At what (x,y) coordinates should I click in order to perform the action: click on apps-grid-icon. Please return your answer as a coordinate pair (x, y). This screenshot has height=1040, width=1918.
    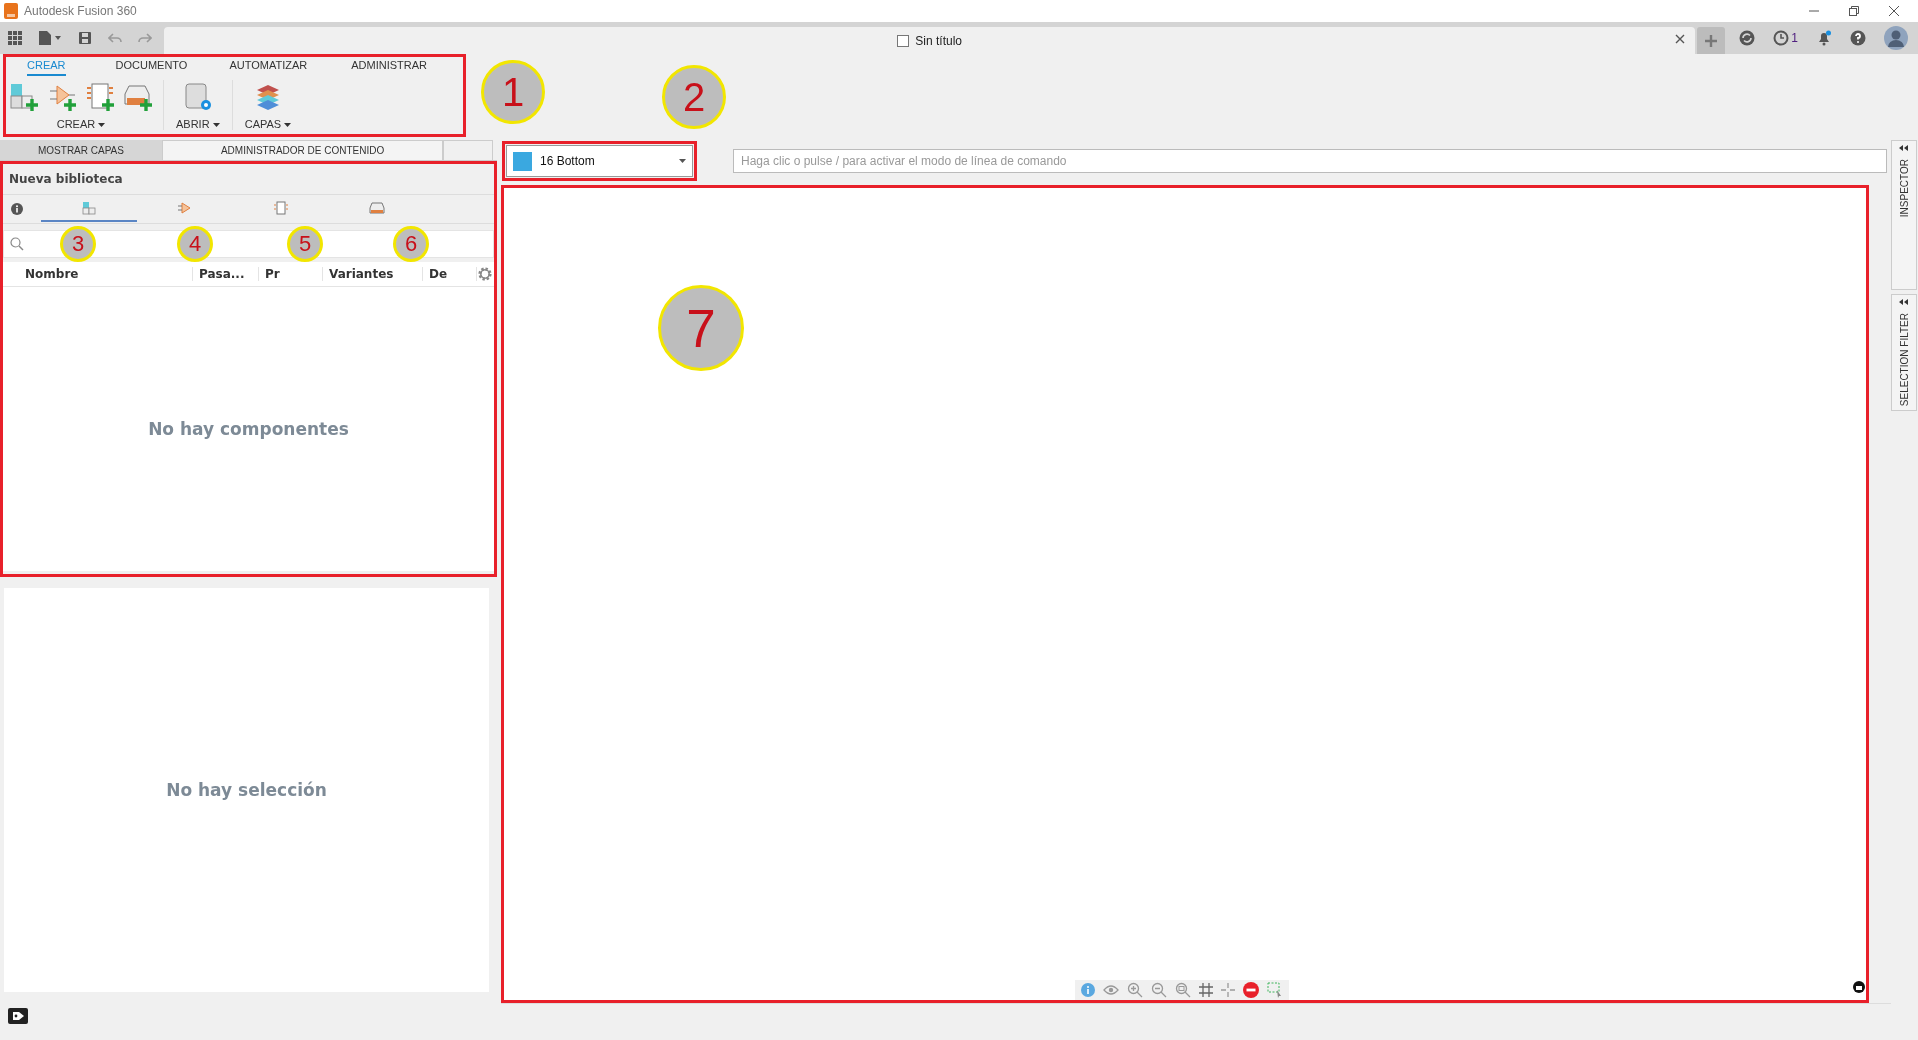
    Looking at the image, I should click on (15, 38).